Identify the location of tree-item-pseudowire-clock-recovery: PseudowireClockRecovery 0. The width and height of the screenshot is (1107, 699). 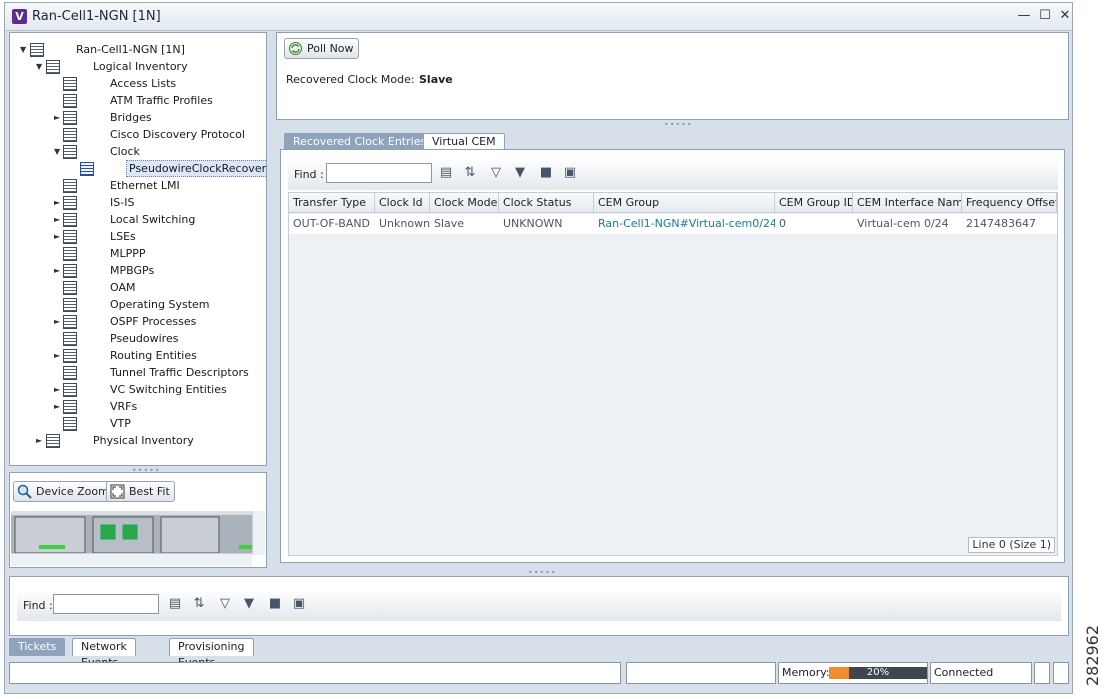
(138, 168).